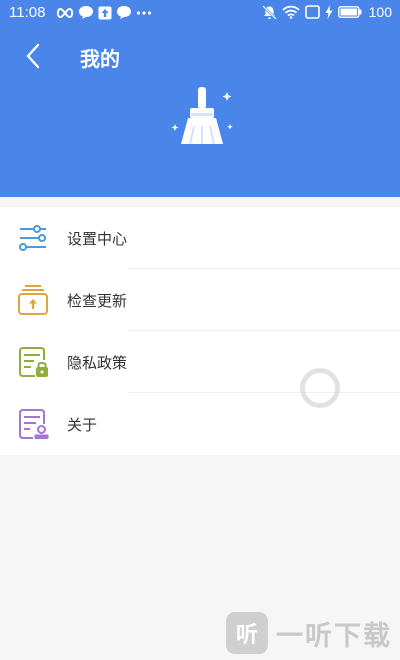  Describe the element at coordinates (33, 238) in the screenshot. I see `sliders-icon` at that location.